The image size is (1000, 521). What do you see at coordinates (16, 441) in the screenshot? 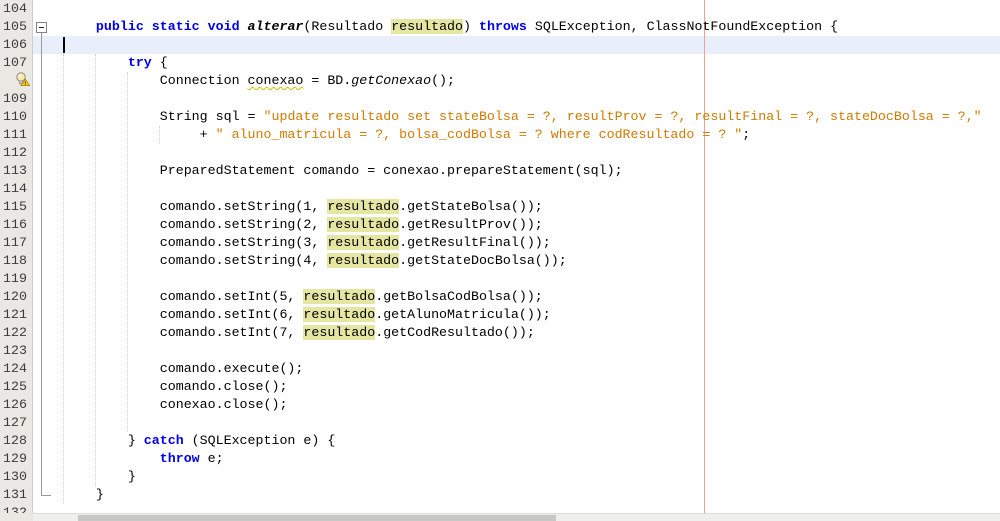
I see `line-number: 128` at bounding box center [16, 441].